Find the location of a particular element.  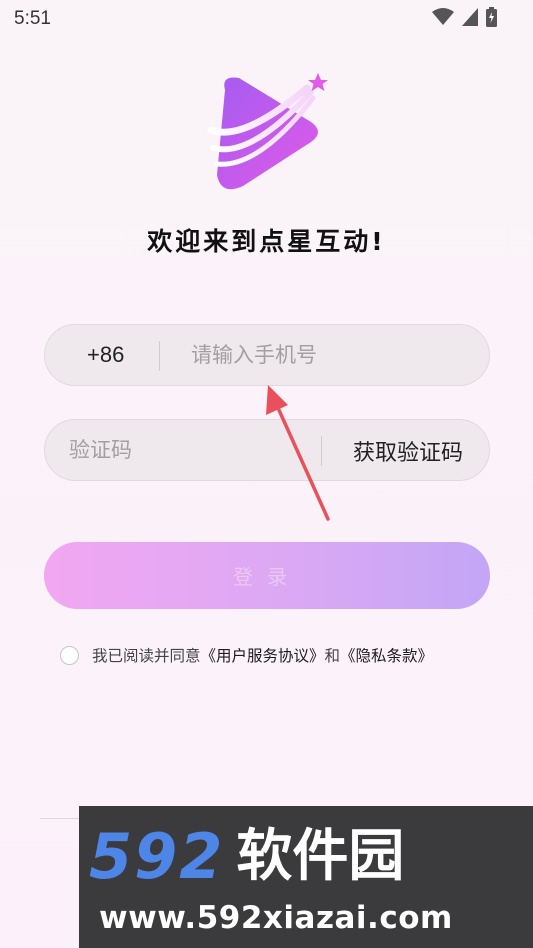

agreement-checkbox is located at coordinates (69, 655).